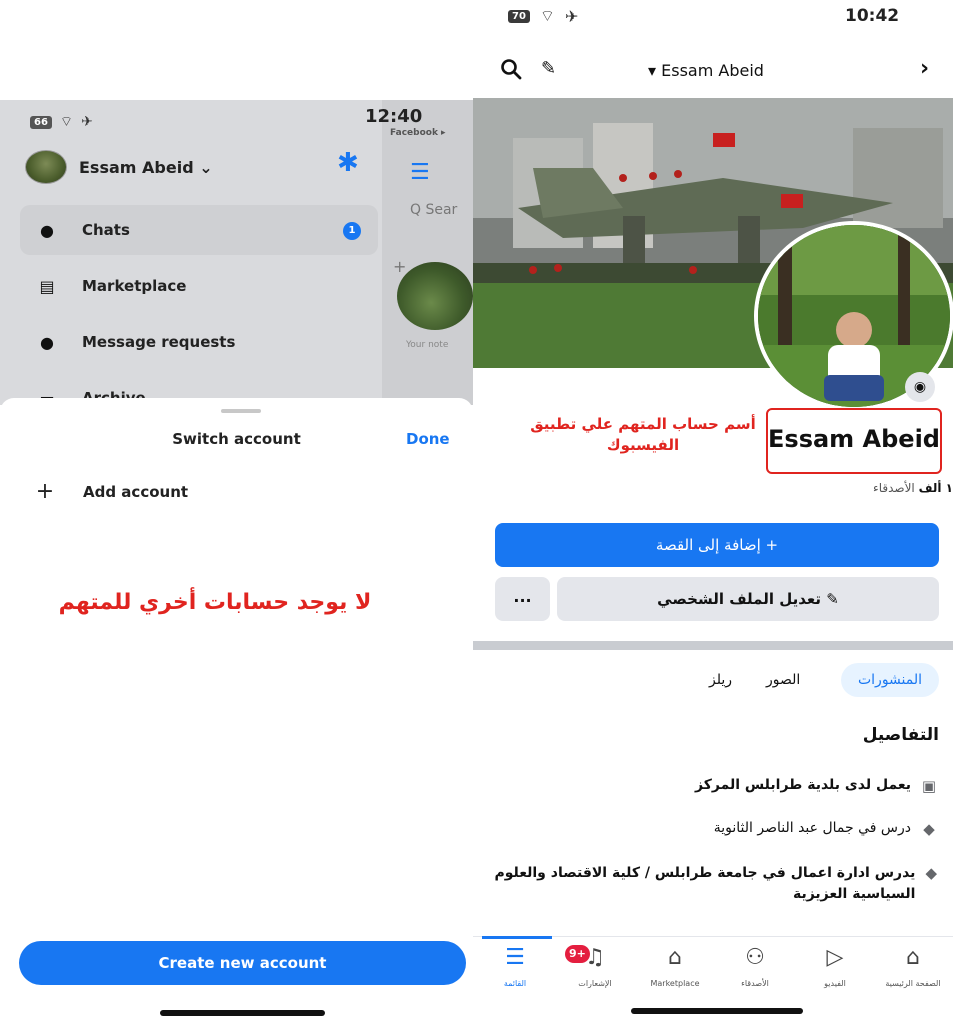 The width and height of the screenshot is (953, 1016). What do you see at coordinates (517, 937) in the screenshot?
I see `nav-active-indicator` at bounding box center [517, 937].